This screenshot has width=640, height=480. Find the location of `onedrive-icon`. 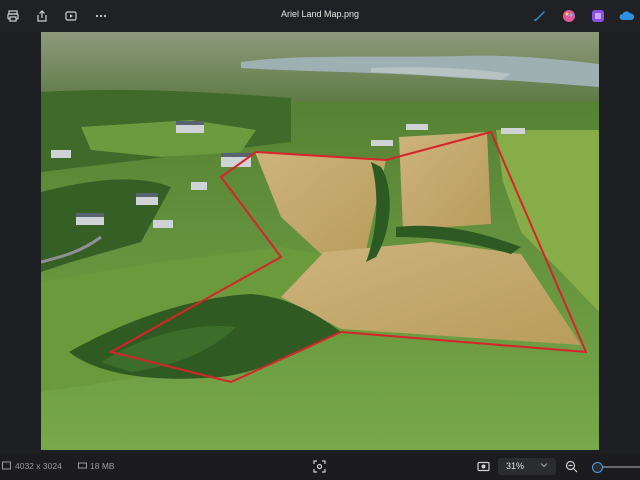

onedrive-icon is located at coordinates (627, 16).